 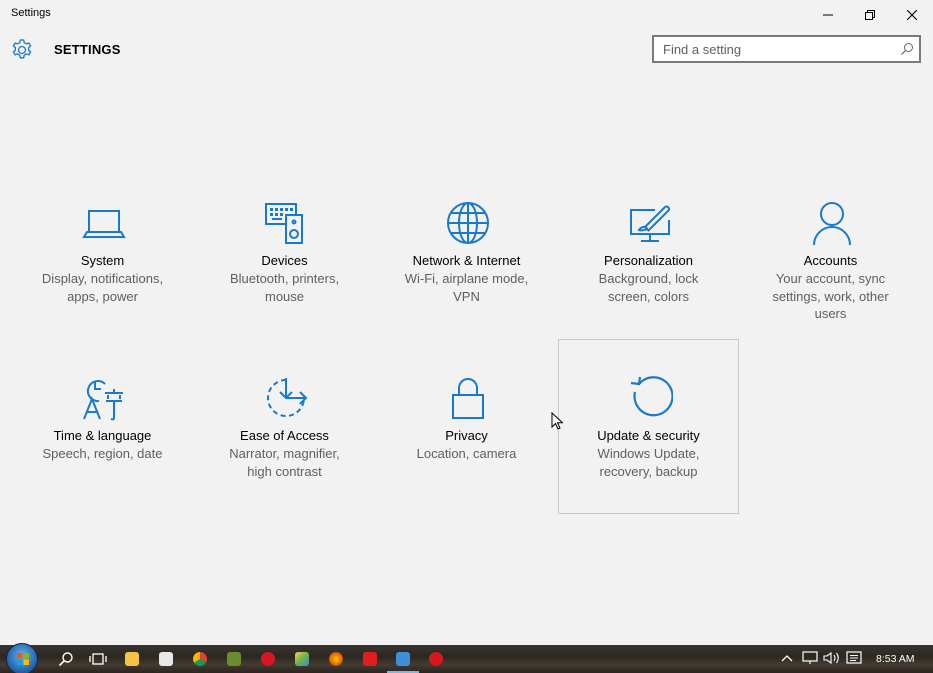 I want to click on taskbar-store, so click(x=166, y=659).